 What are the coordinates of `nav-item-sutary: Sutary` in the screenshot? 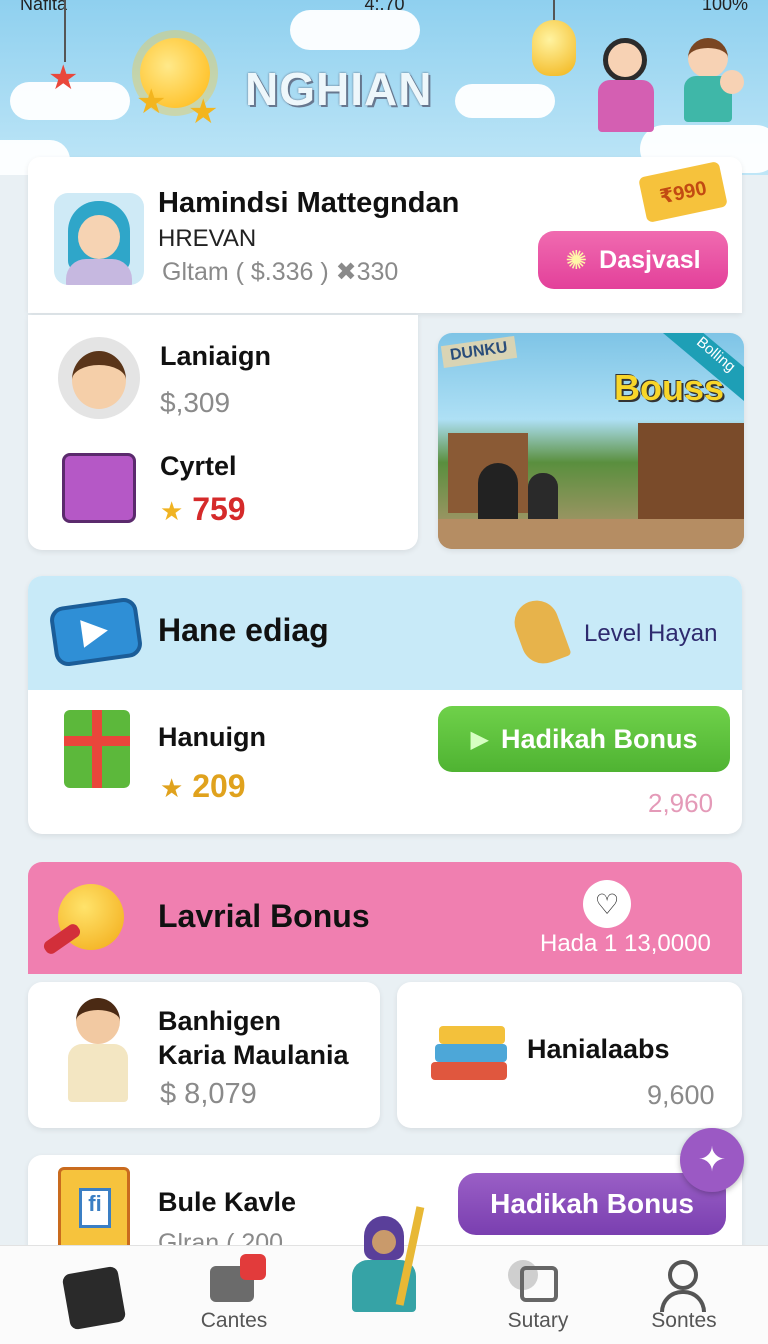 It's located at (538, 1295).